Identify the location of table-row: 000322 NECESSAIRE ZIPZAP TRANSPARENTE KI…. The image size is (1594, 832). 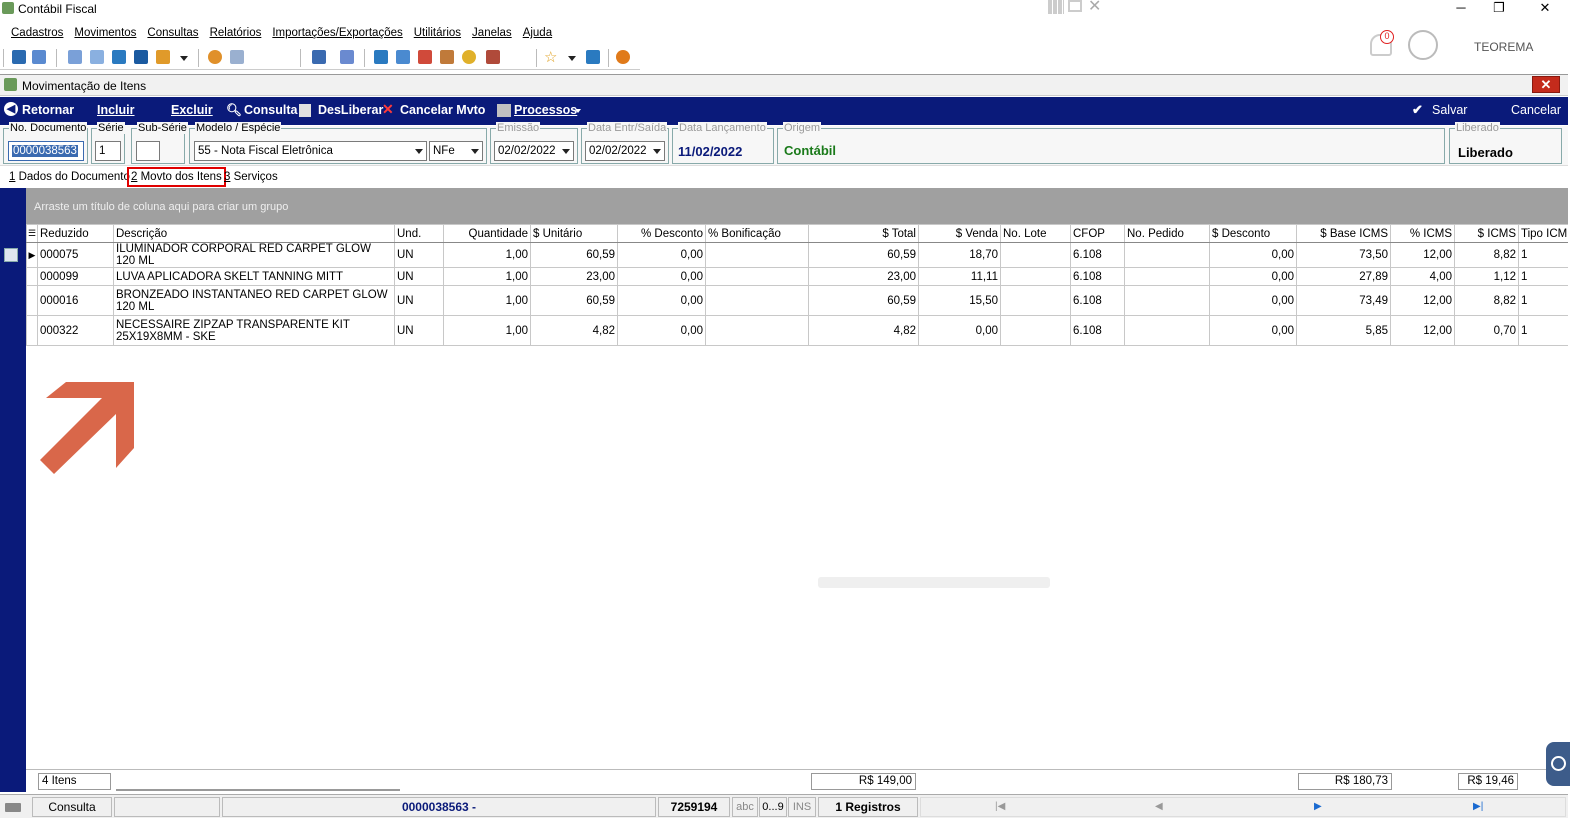
(797, 330).